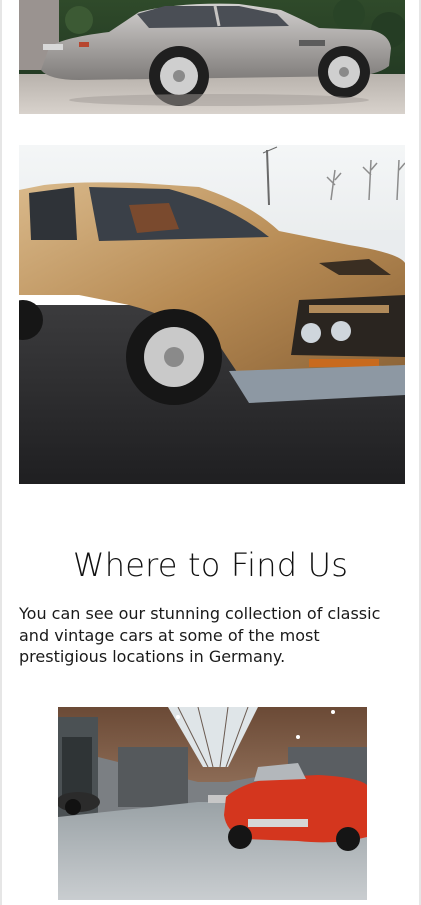 This screenshot has width=421, height=905. I want to click on silver-classic-coupe-photo, so click(212, 57).